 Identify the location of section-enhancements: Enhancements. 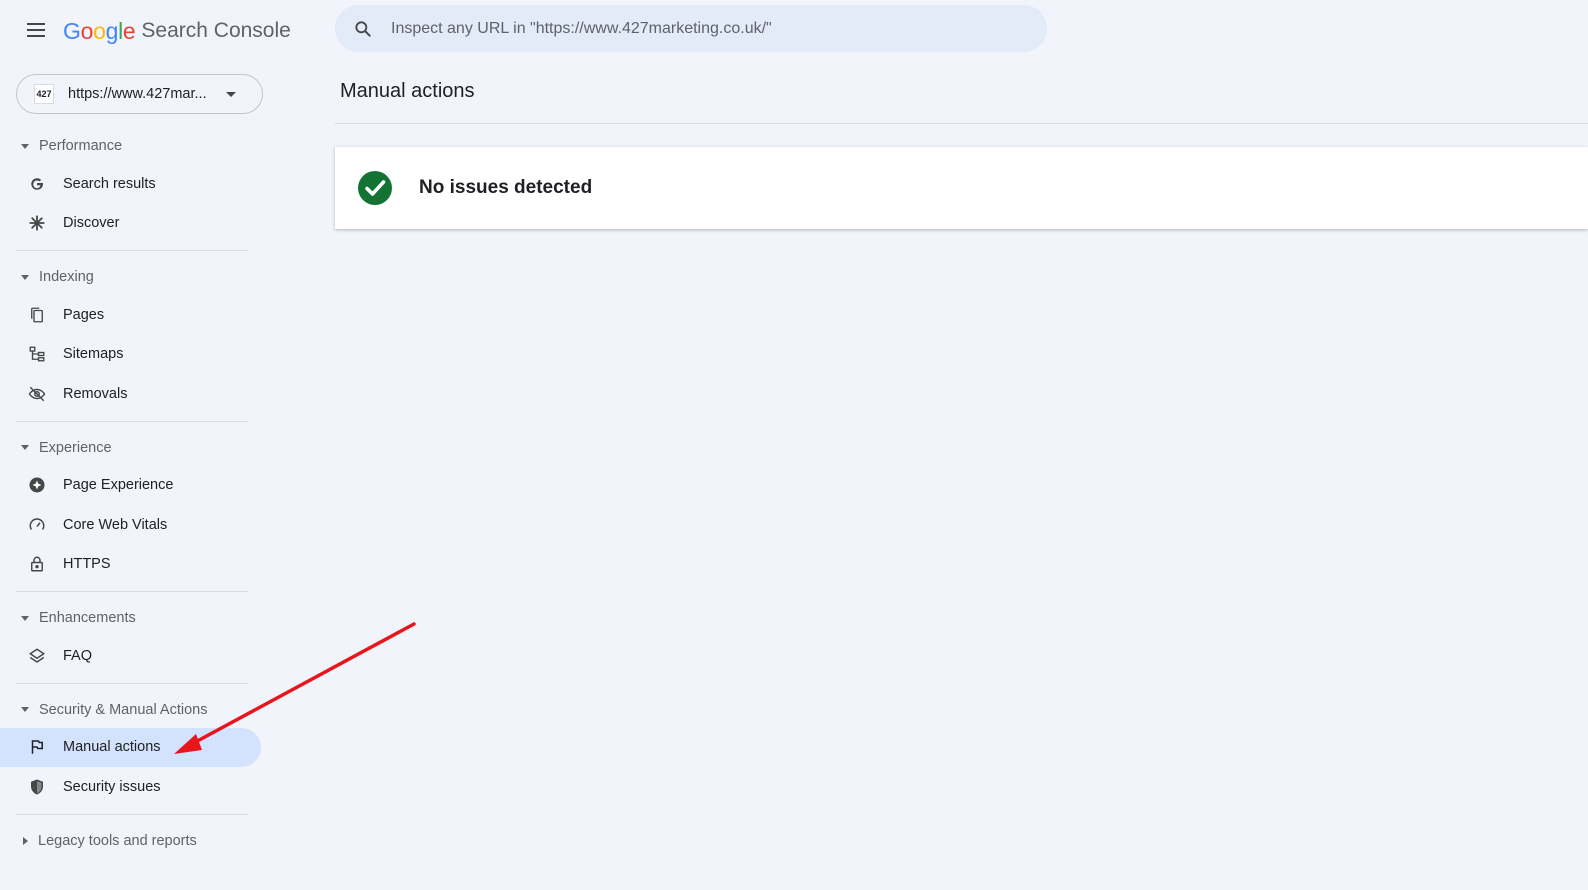
(131, 618).